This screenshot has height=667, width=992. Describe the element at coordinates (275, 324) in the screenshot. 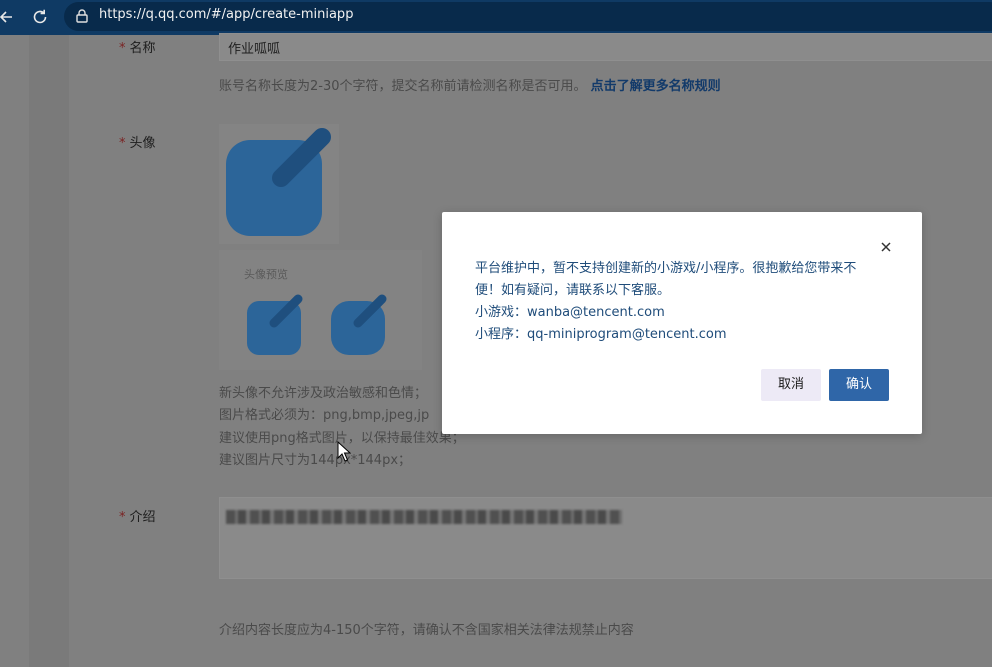

I see `preview-square-icon` at that location.